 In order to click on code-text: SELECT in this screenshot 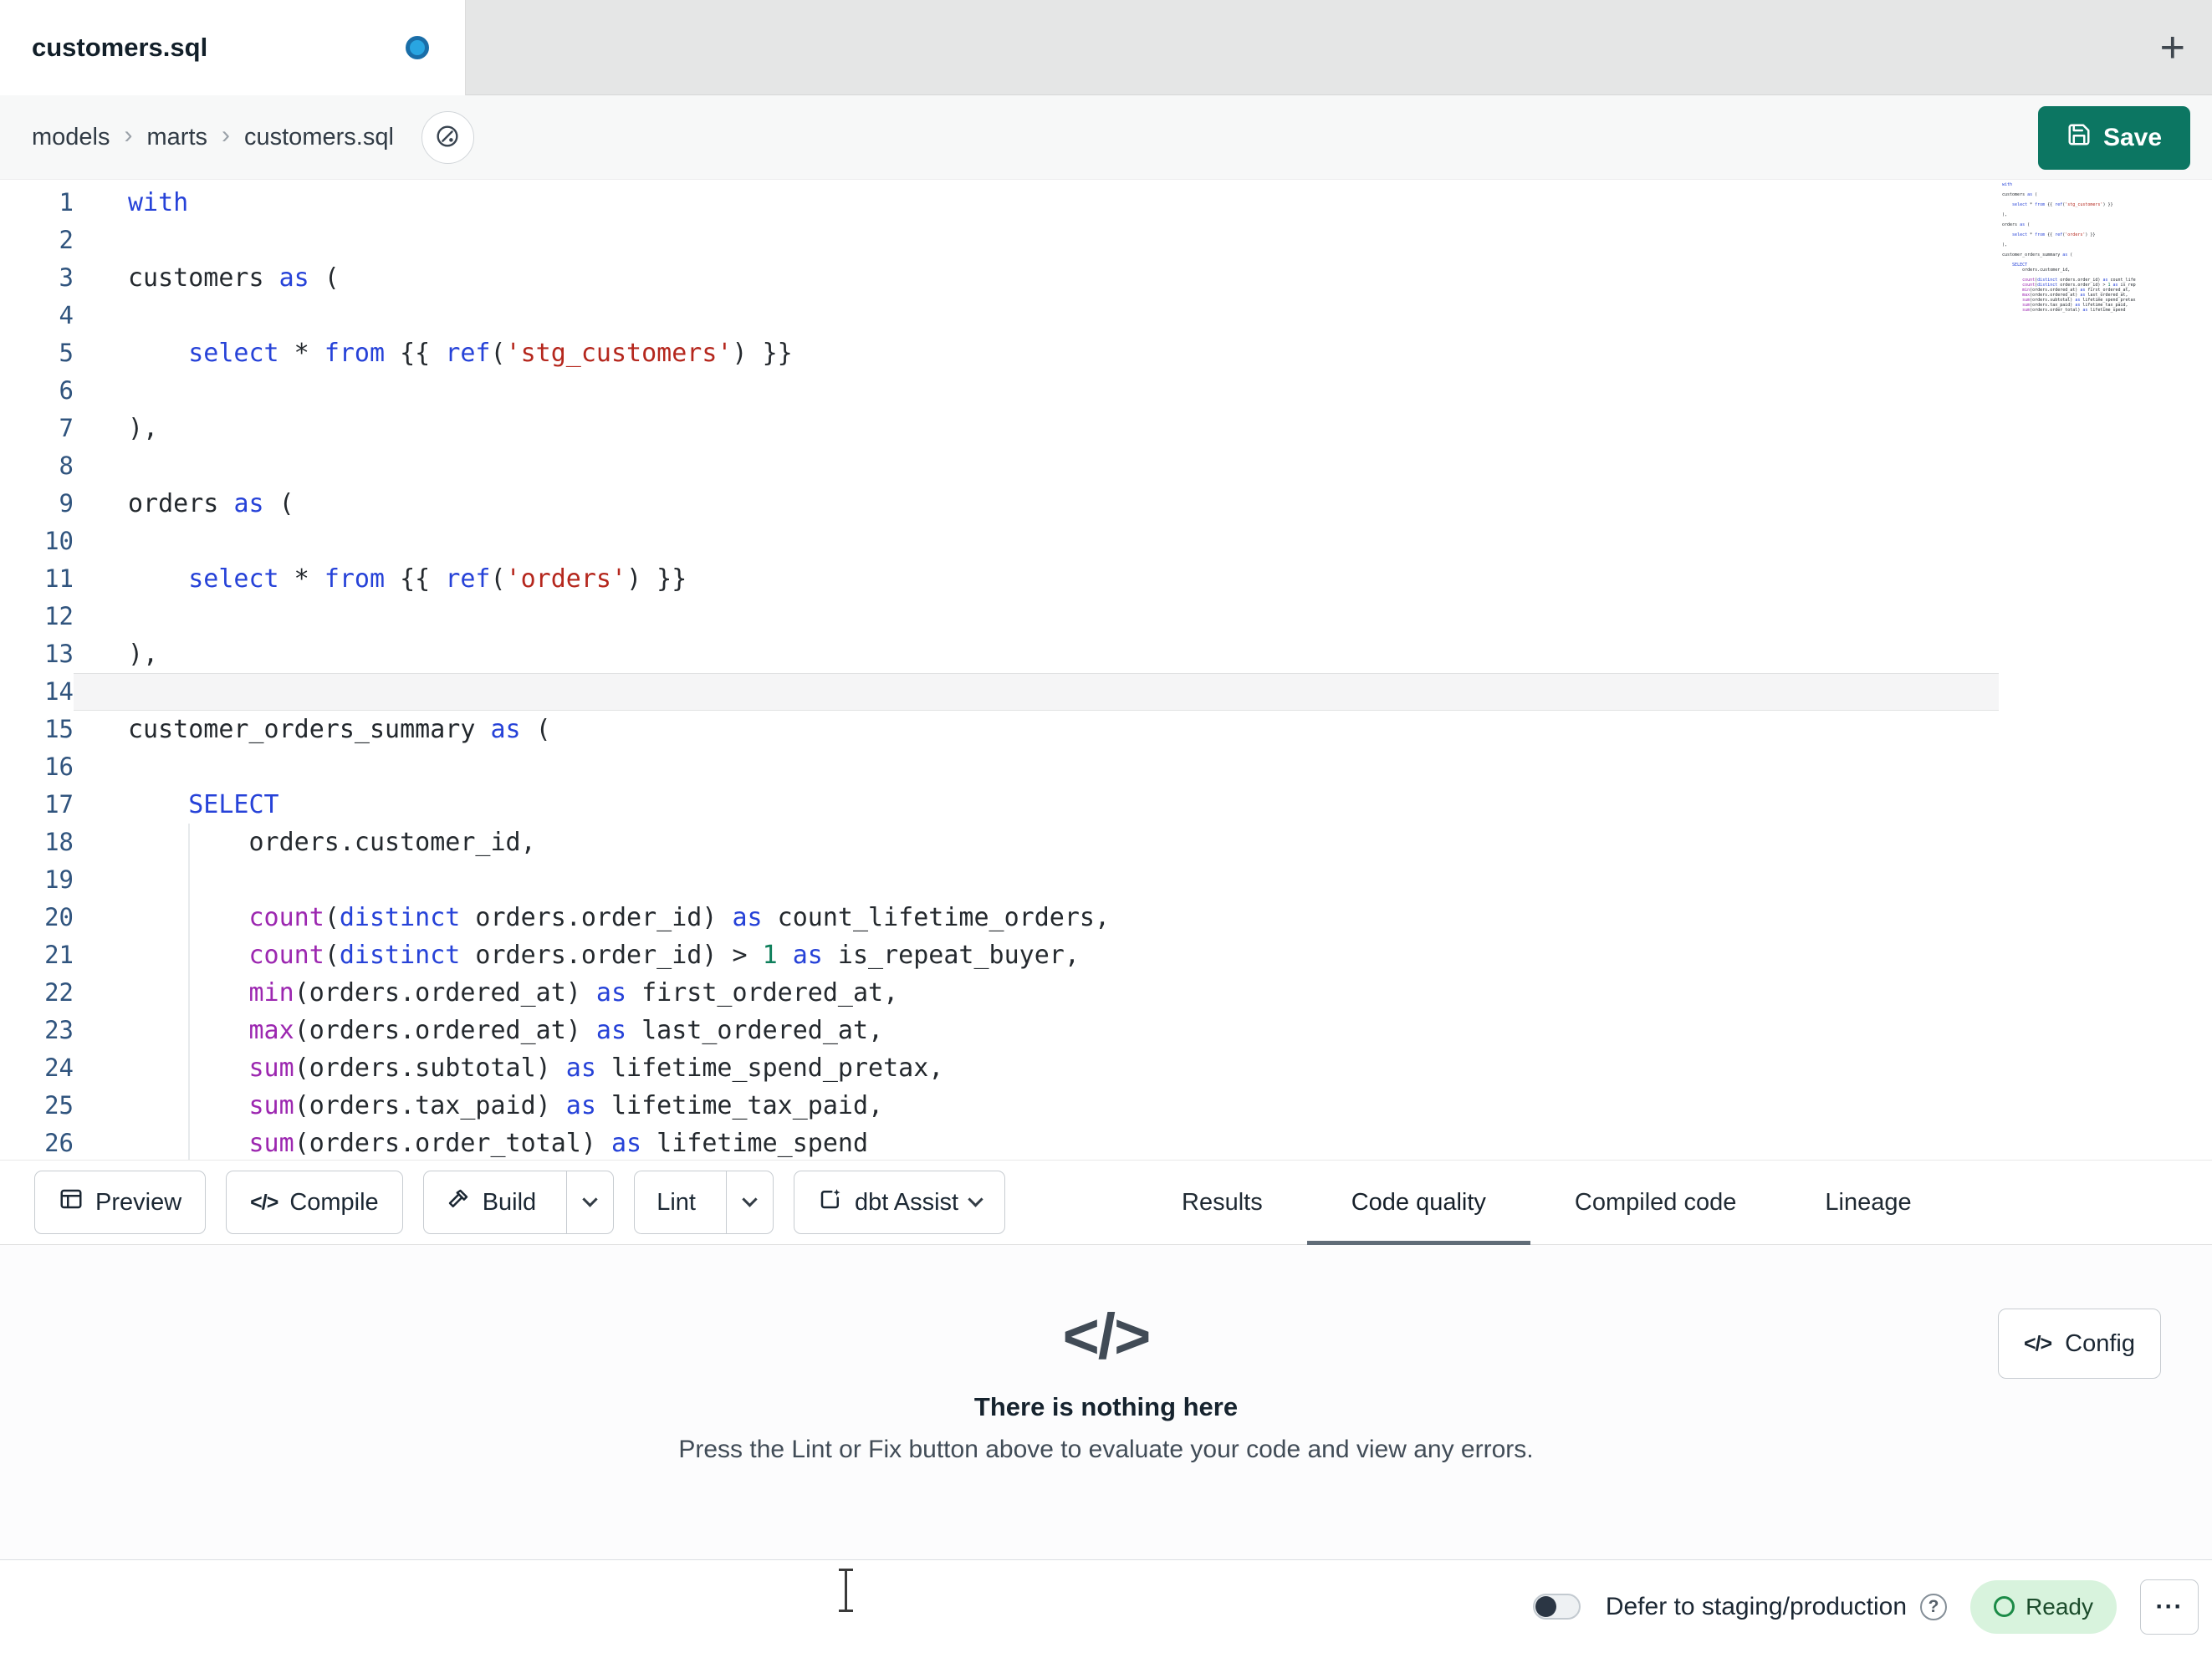, I will do `click(234, 804)`.